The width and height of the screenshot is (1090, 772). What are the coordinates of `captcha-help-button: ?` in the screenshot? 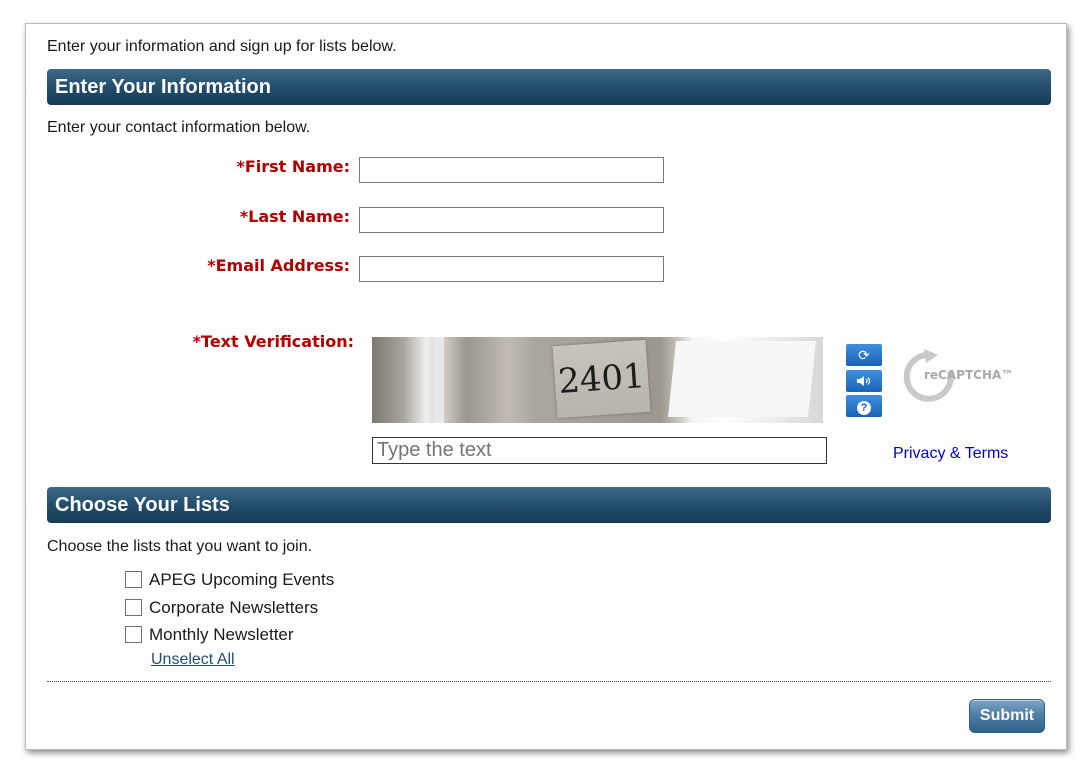 It's located at (864, 406).